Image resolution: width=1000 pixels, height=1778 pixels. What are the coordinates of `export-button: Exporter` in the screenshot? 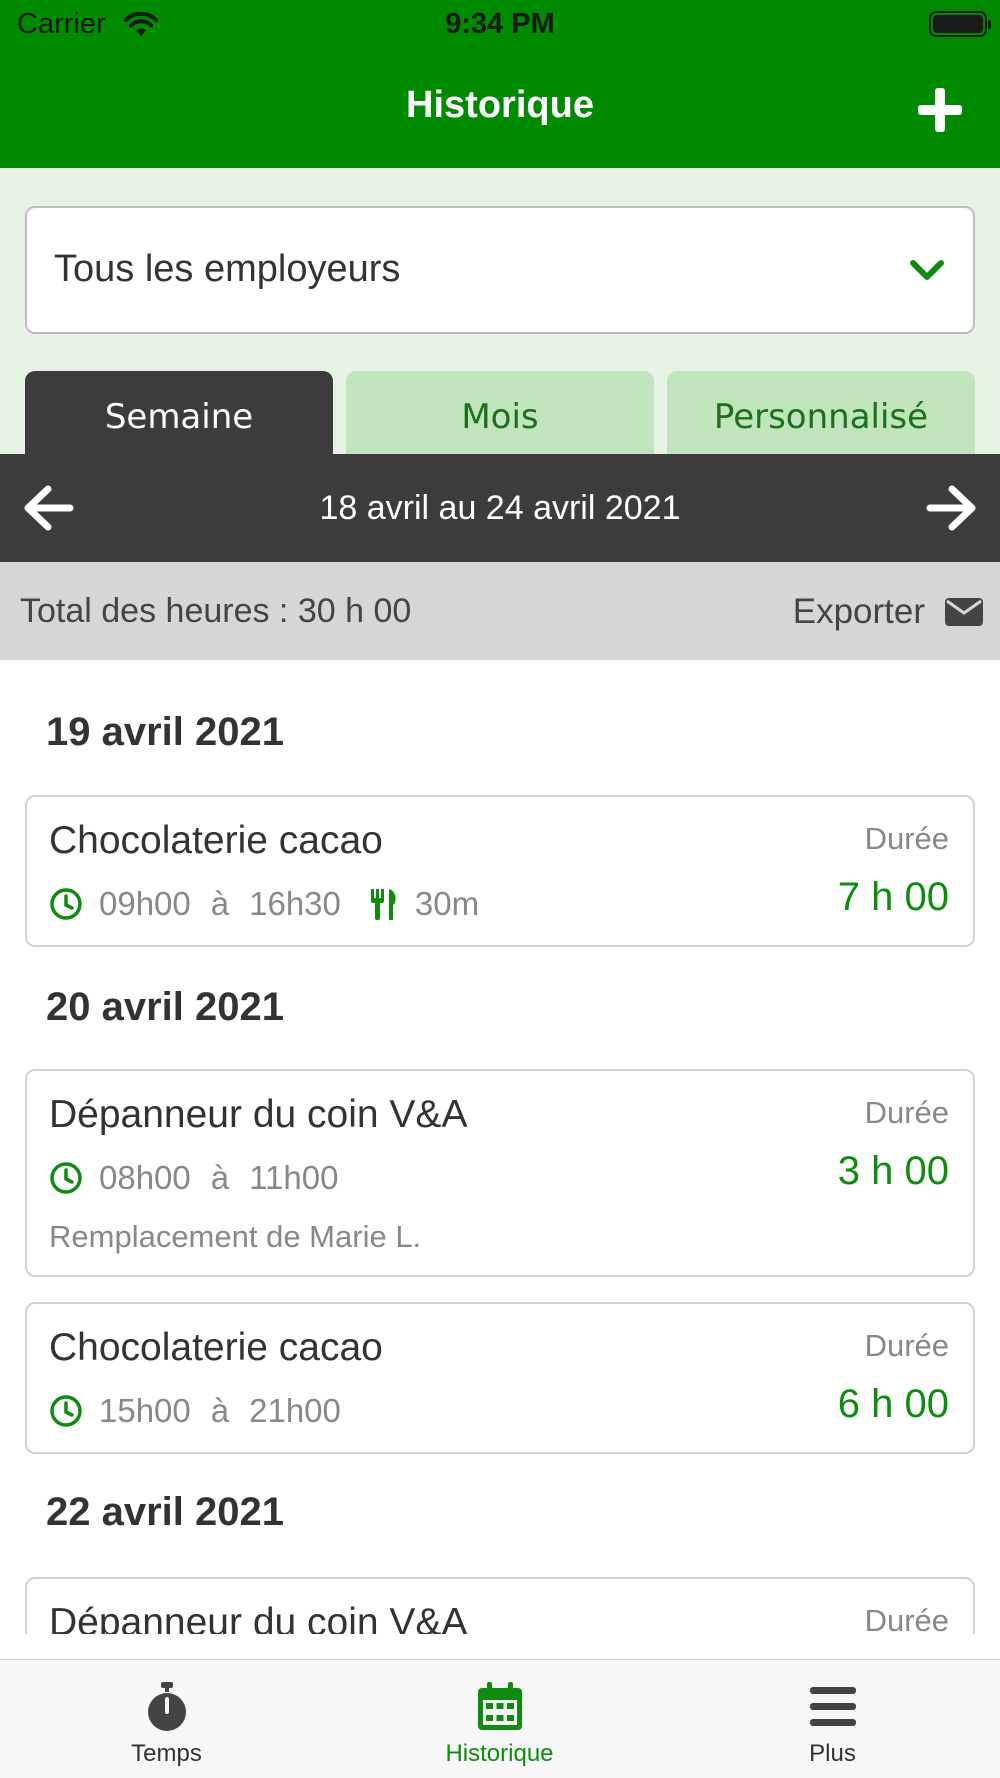 It's located at (888, 612).